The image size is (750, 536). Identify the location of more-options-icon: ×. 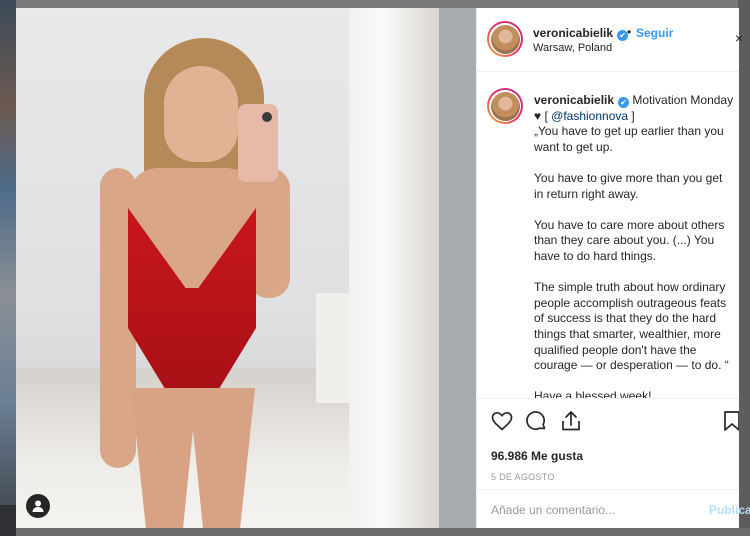
(739, 38).